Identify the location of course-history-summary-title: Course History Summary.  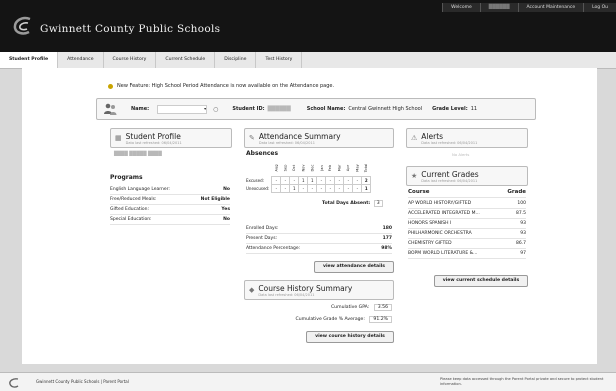
(305, 288).